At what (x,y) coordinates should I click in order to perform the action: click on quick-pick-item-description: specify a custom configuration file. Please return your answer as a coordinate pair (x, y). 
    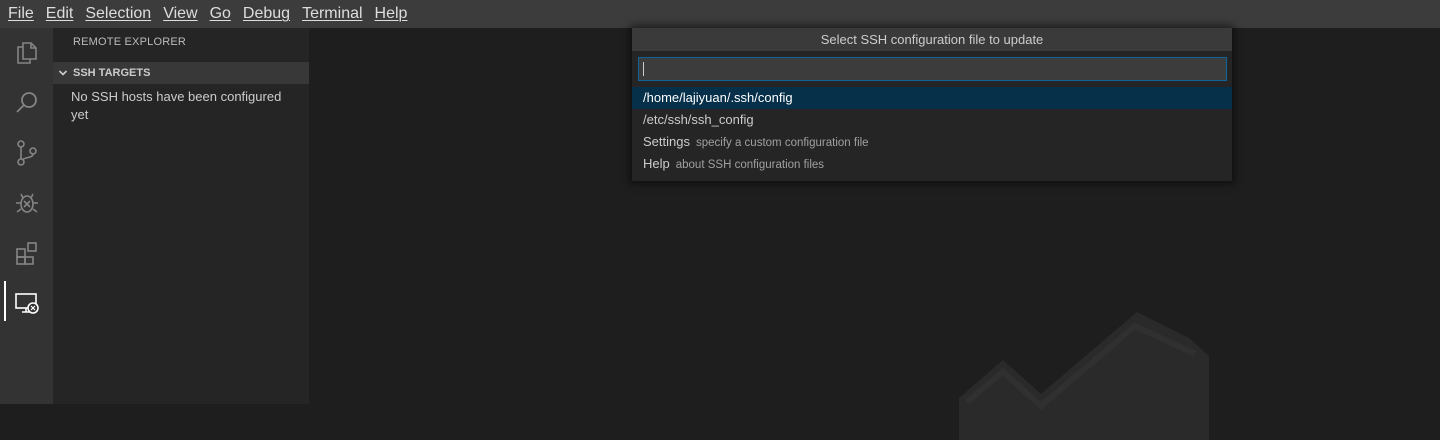
    Looking at the image, I should click on (782, 143).